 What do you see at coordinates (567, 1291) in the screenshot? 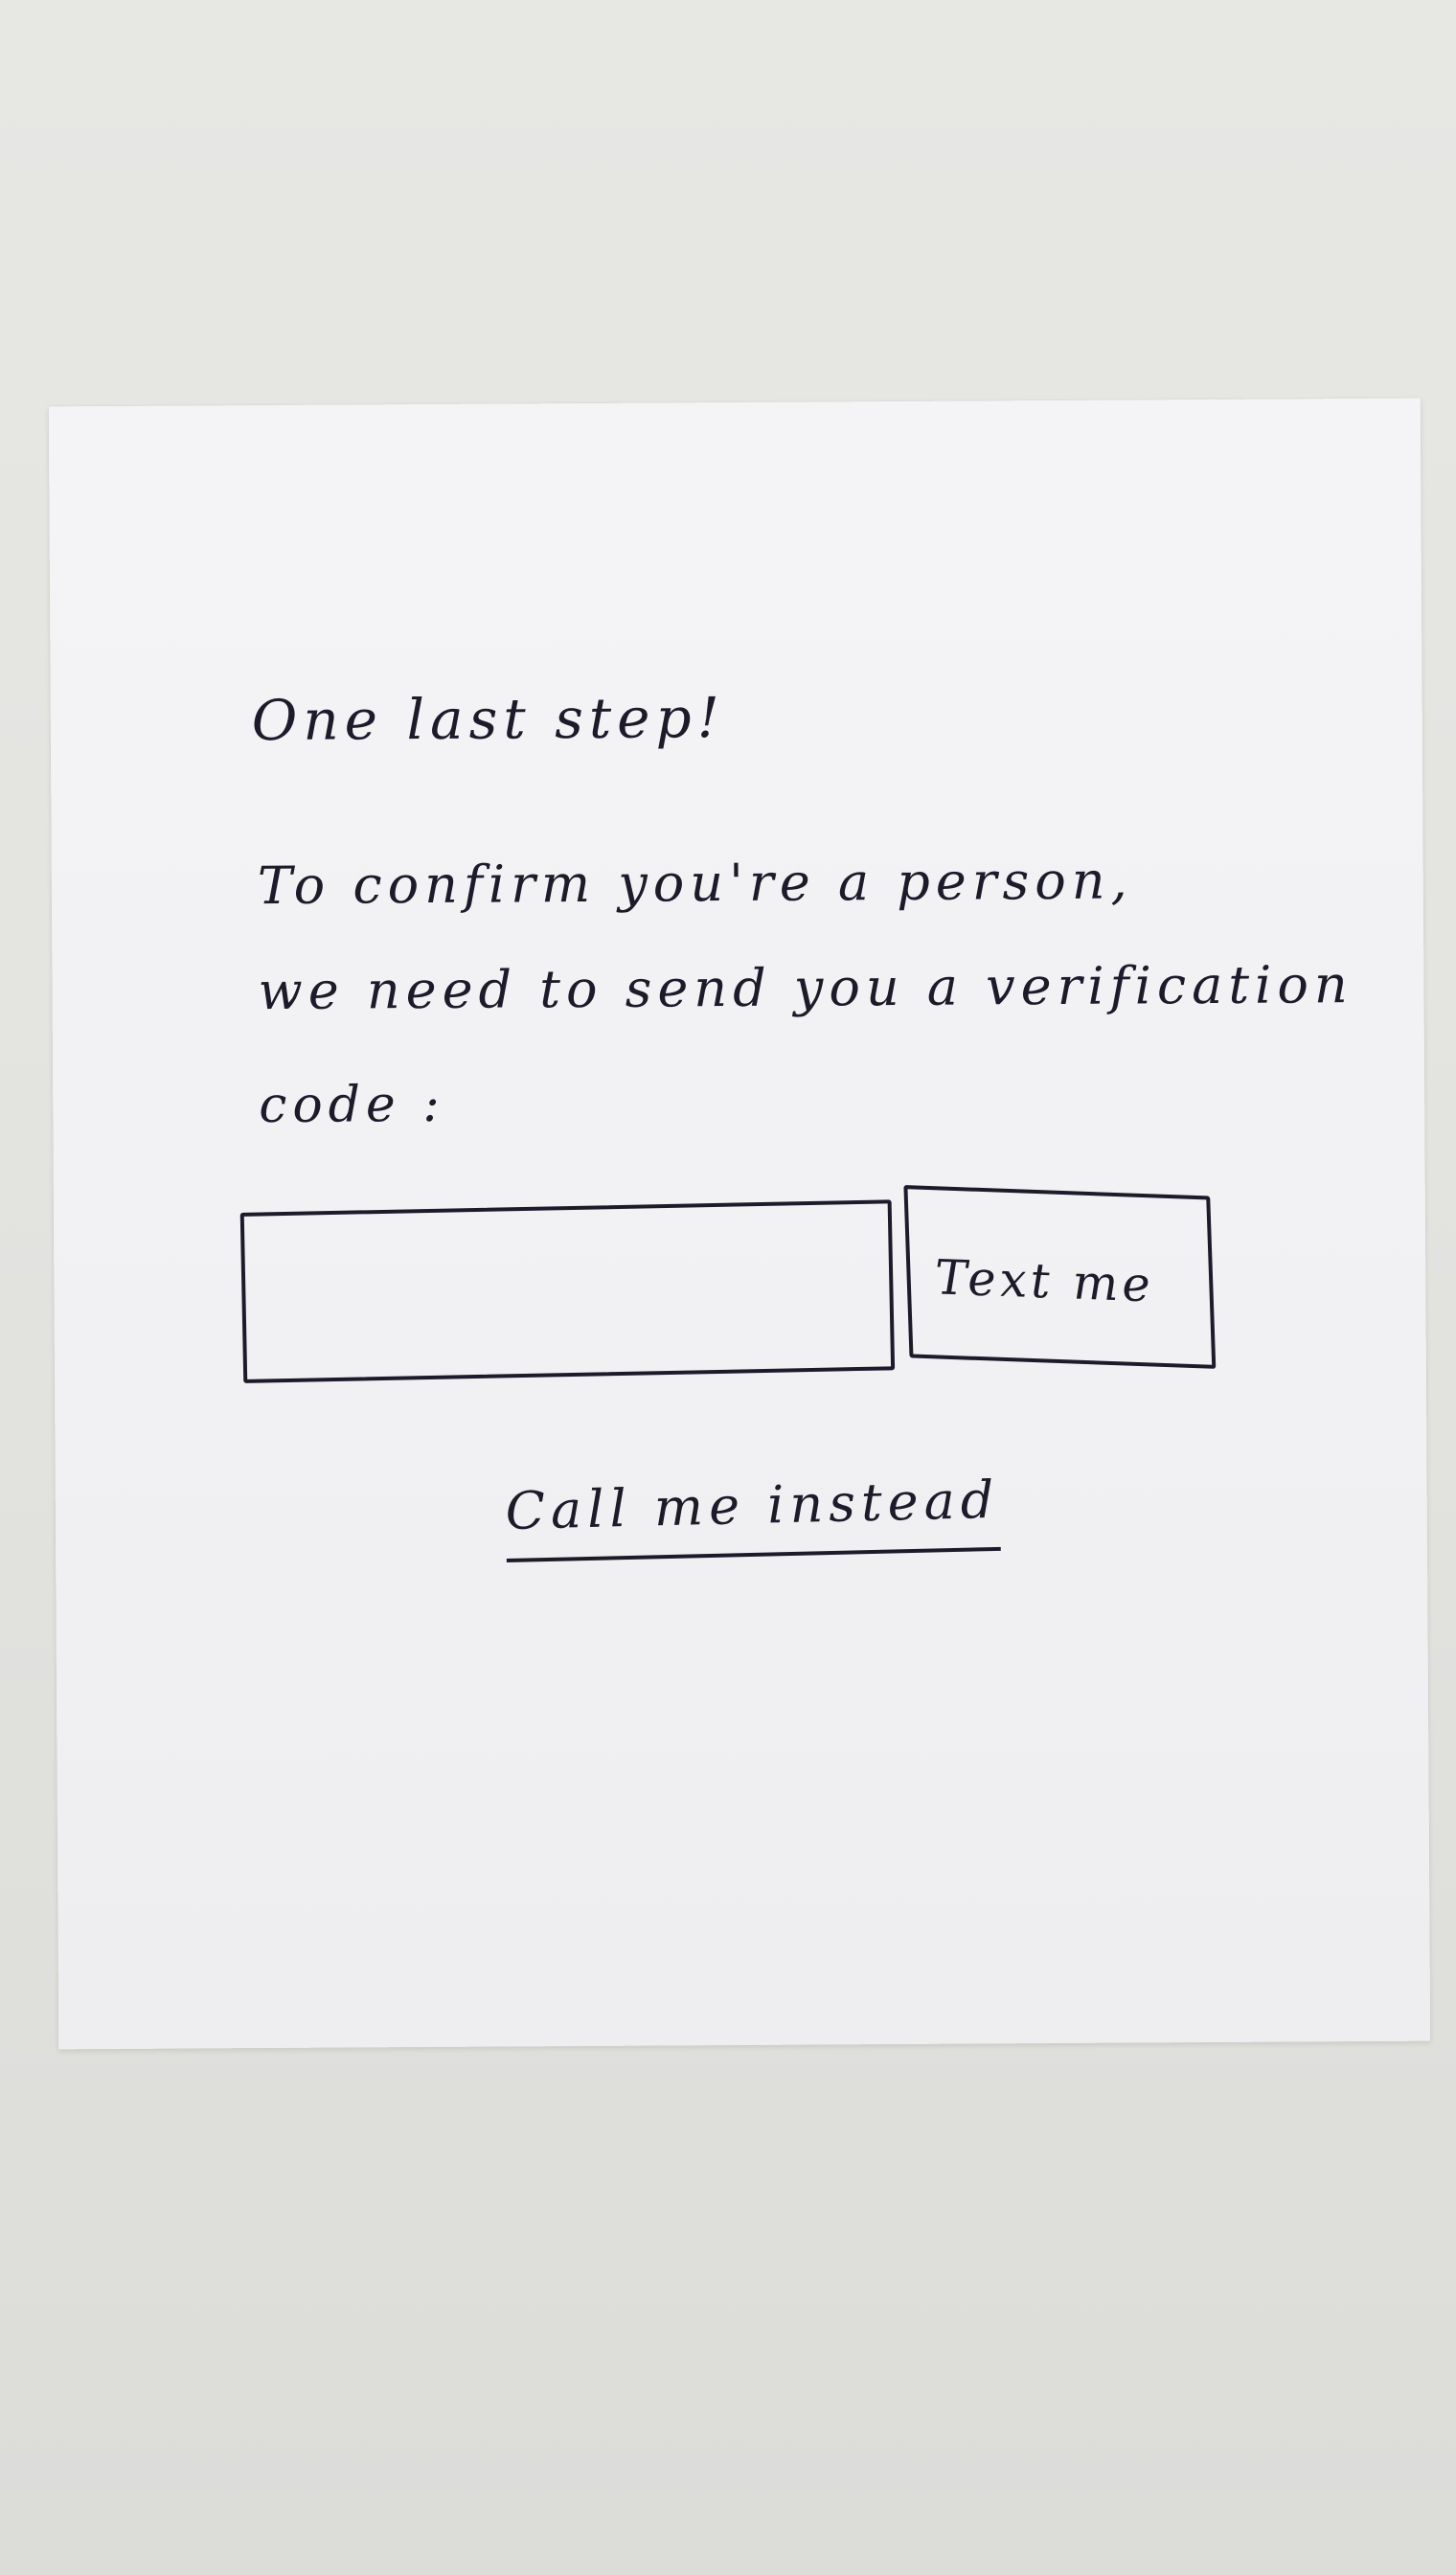
I see `phone-number-input` at bounding box center [567, 1291].